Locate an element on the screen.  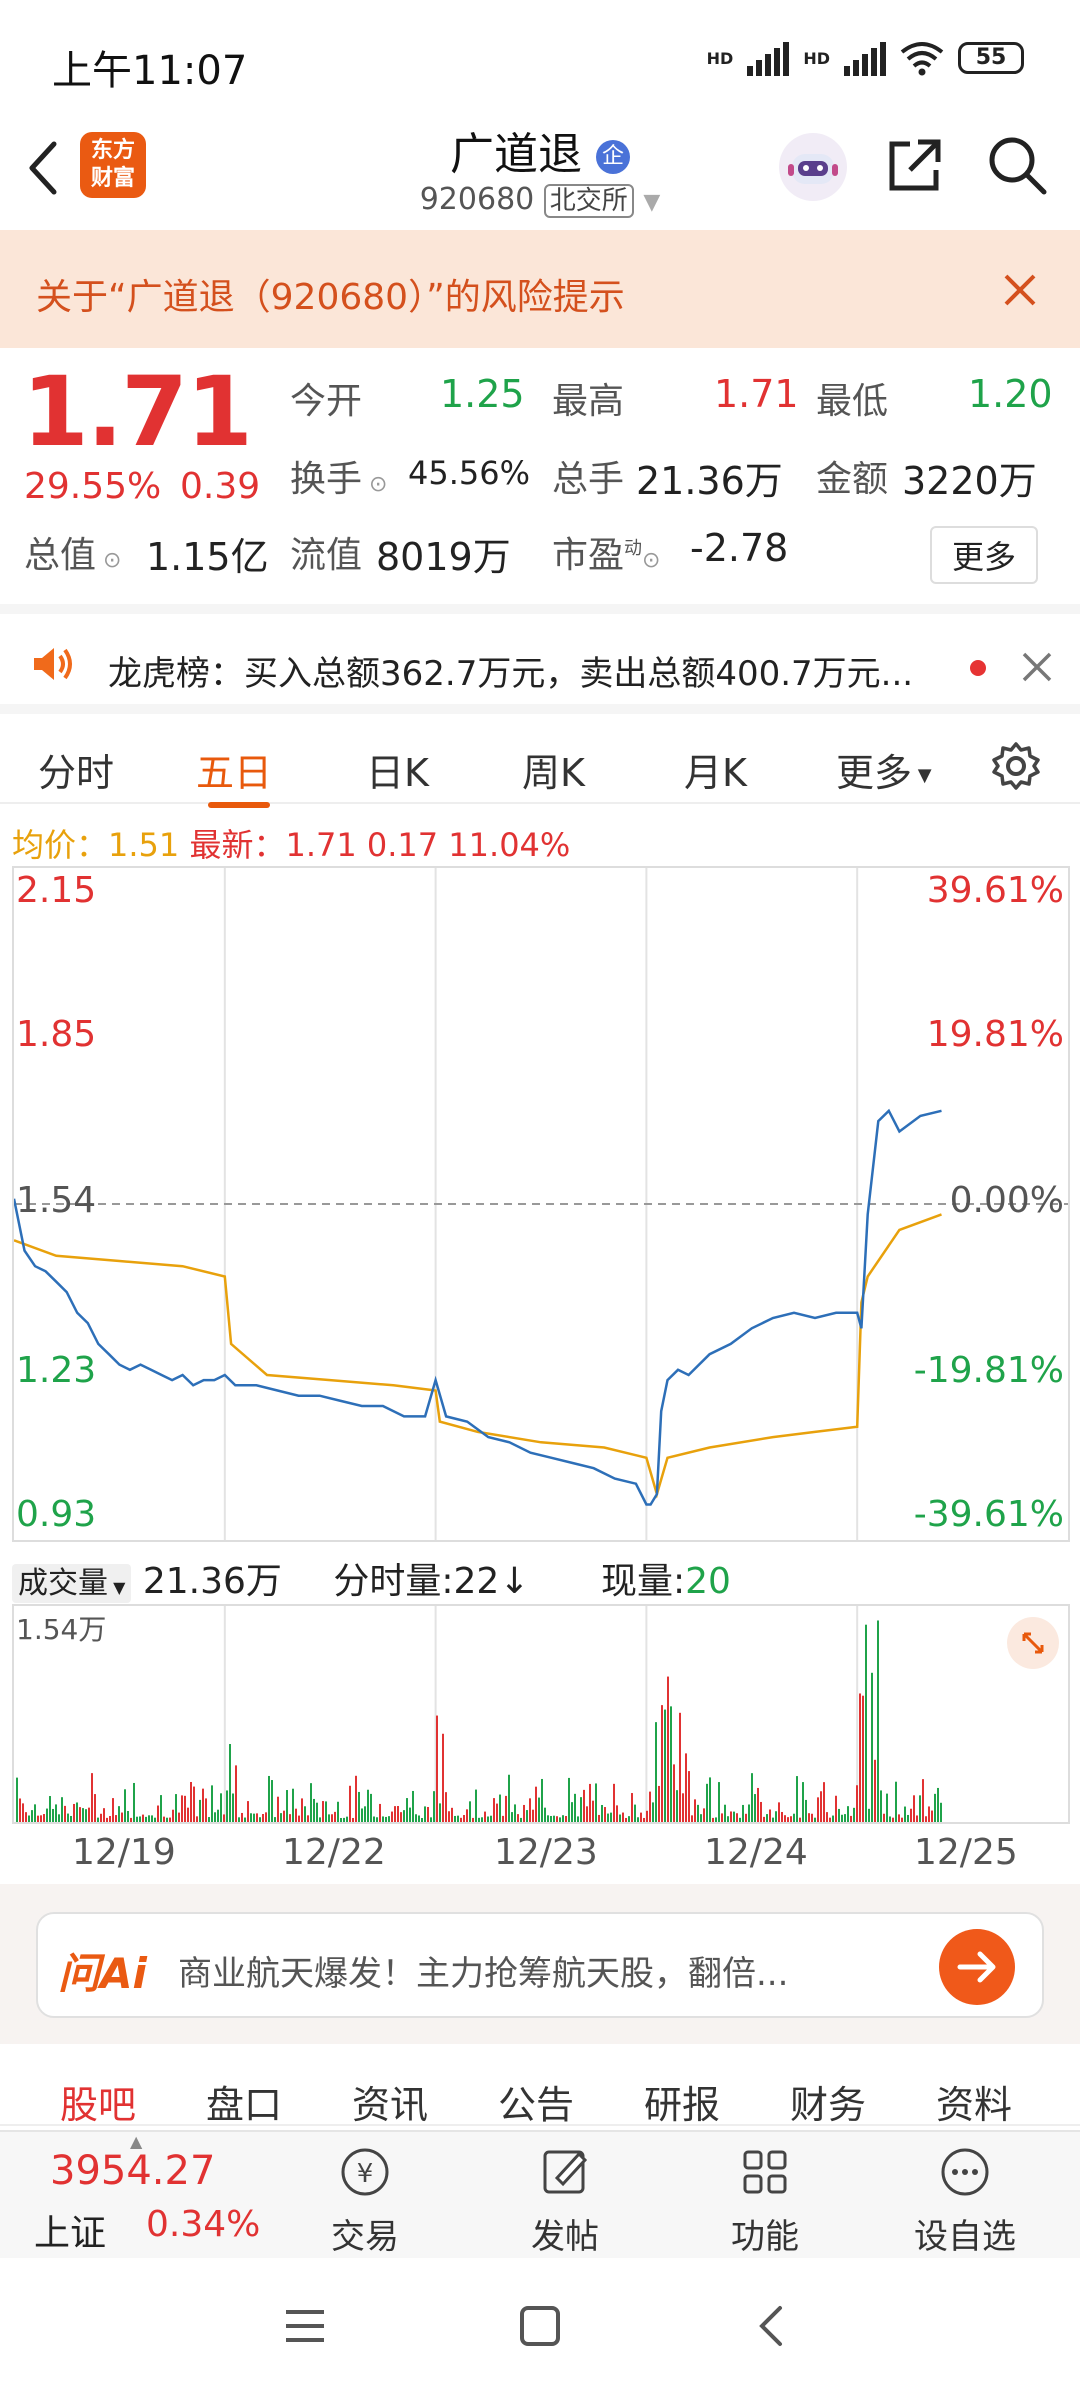
subtab-guba: 股吧 is located at coordinates (98, 2101).